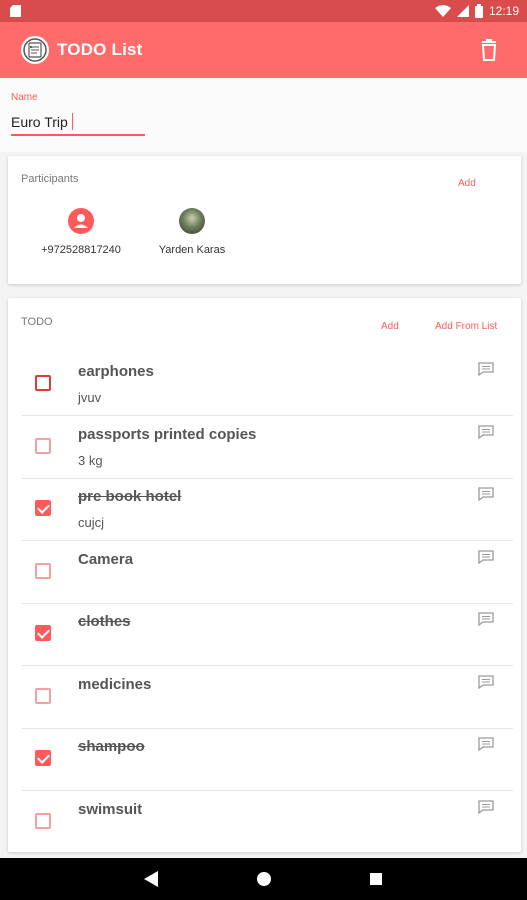  Describe the element at coordinates (106, 559) in the screenshot. I see `todo-item-title: Camera` at that location.